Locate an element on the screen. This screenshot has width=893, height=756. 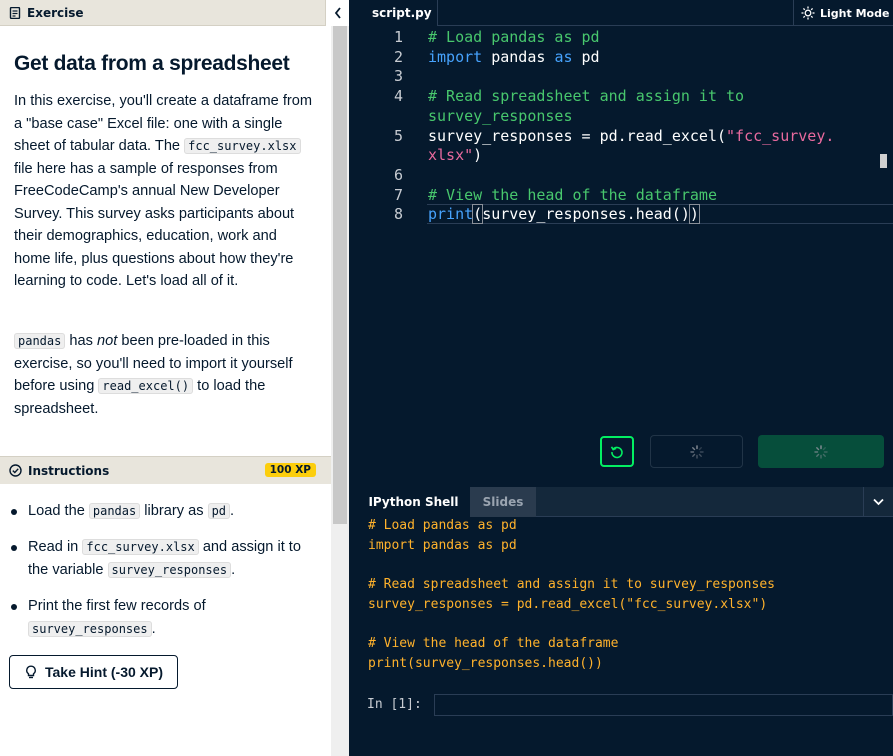
inline-code: pd is located at coordinates (219, 511).